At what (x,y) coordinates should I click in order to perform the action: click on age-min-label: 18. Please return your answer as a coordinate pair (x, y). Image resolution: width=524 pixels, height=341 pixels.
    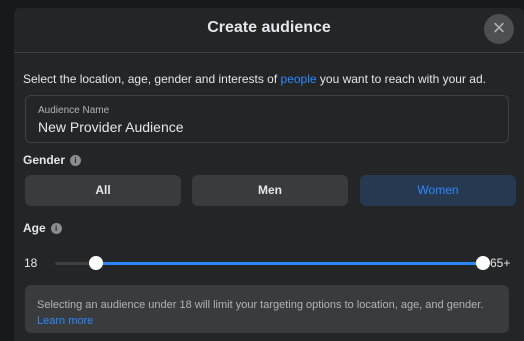
    Looking at the image, I should click on (31, 263).